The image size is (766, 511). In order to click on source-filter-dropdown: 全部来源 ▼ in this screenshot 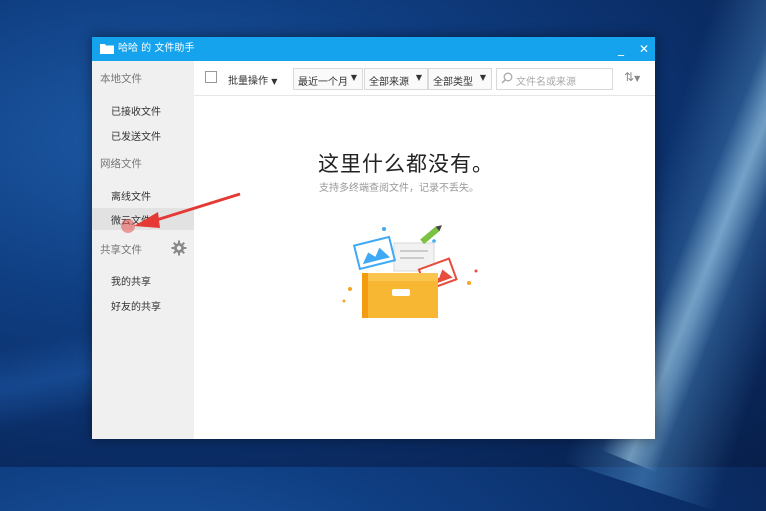, I will do `click(396, 79)`.